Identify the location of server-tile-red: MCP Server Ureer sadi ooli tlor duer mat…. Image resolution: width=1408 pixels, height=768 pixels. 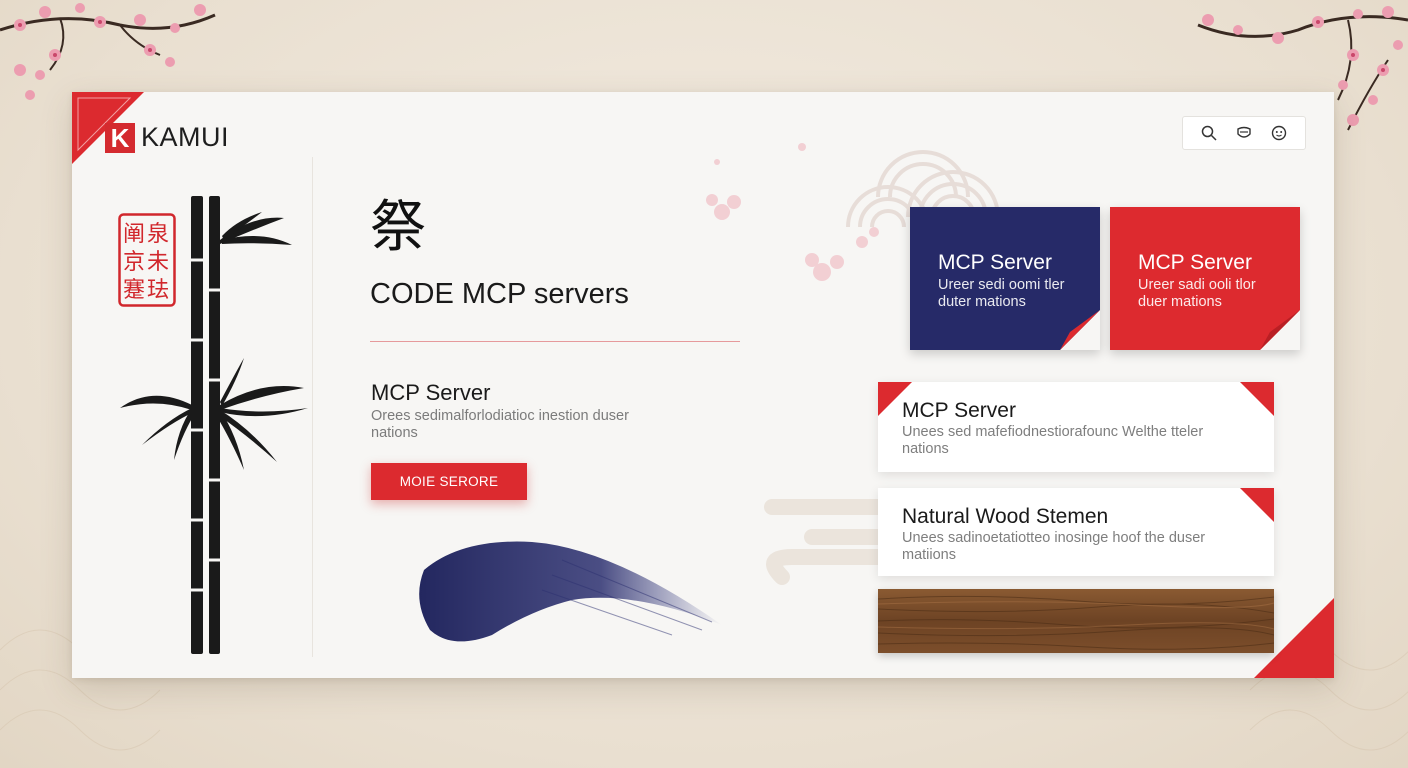
(1205, 278).